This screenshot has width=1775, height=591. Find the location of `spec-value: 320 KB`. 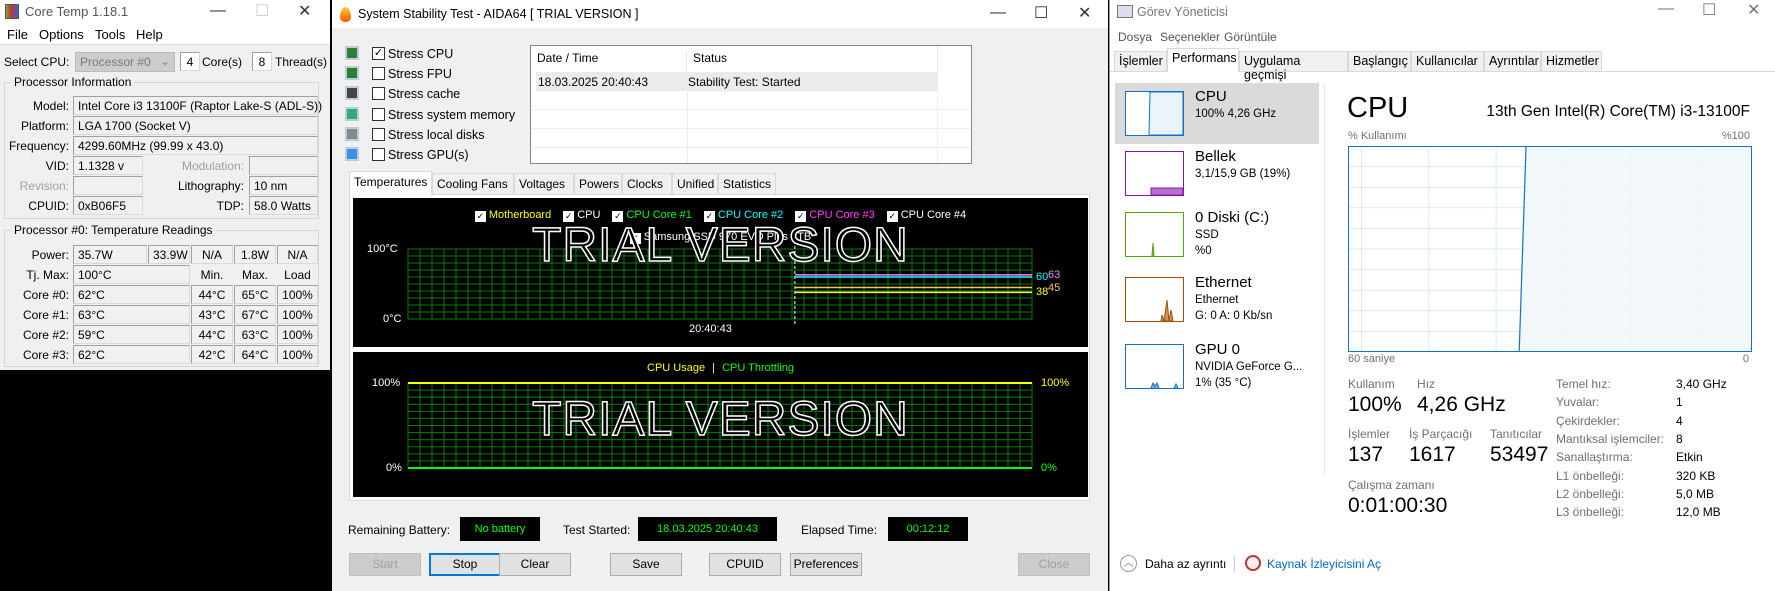

spec-value: 320 KB is located at coordinates (1696, 475).